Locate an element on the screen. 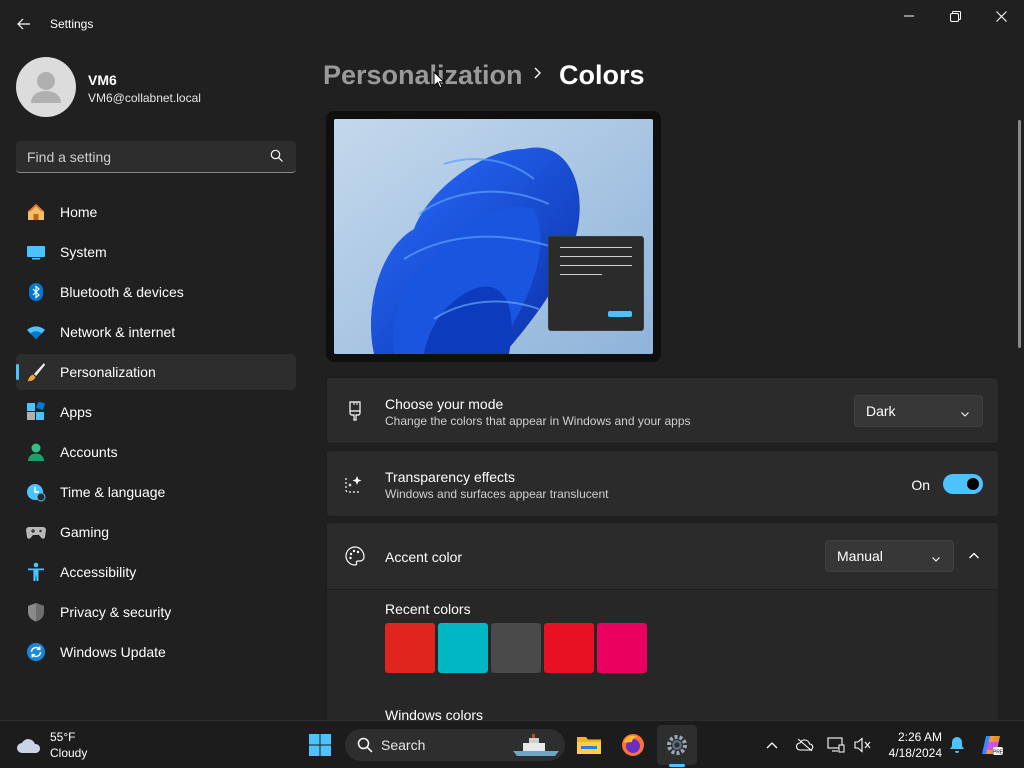 Image resolution: width=1024 pixels, height=768 pixels. svg-text: PRE is located at coordinates (998, 753).